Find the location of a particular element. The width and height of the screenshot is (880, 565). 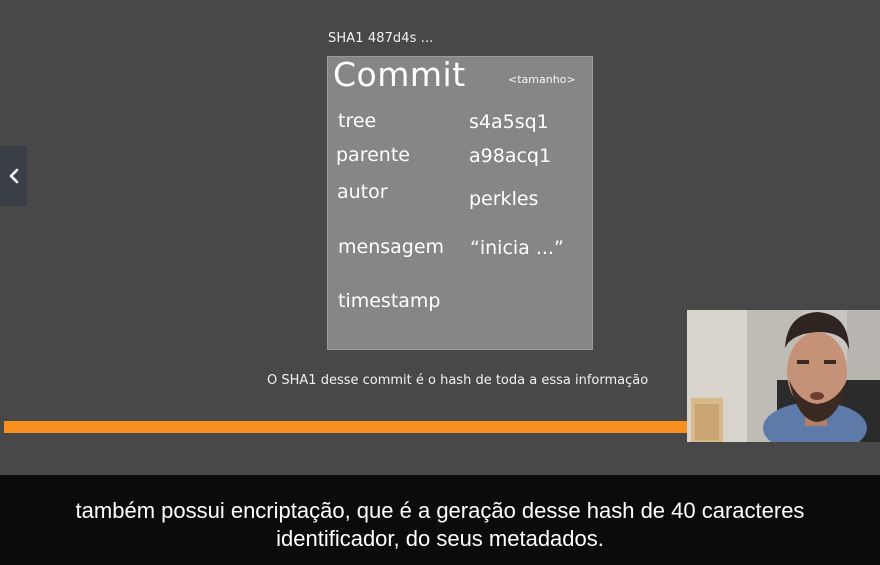

subtitle-line-2: identificador, do seus metadados. is located at coordinates (440, 538).